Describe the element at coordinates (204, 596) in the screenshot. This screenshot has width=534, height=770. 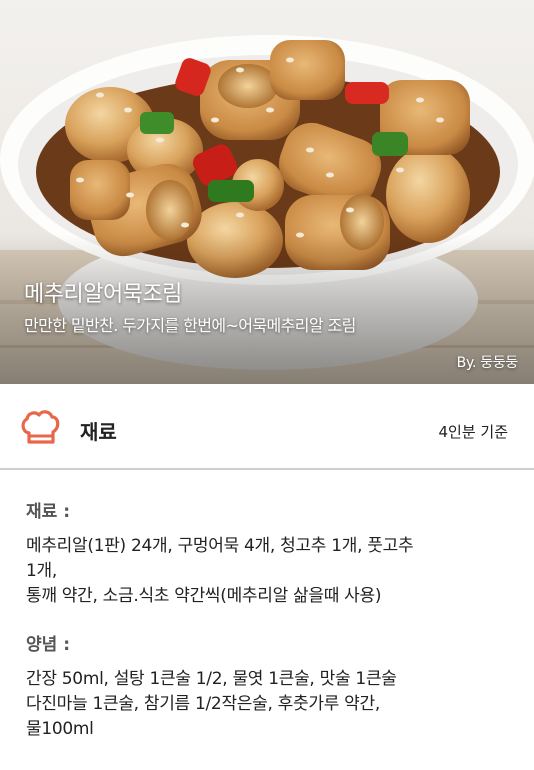
I see `ingredient-line: 통깨 약간, 소금.식초 약간씩(메추리알 삶을때 사용)` at that location.